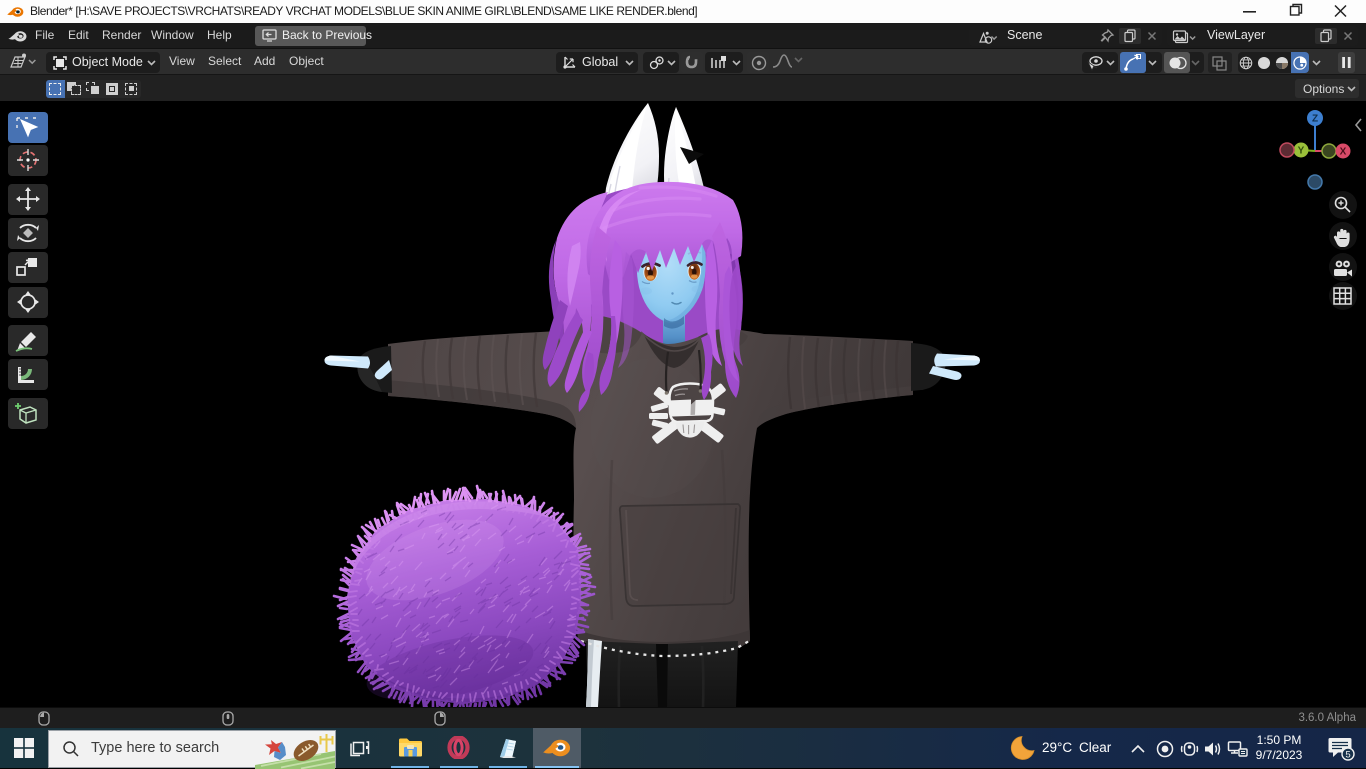 This screenshot has height=769, width=1366. Describe the element at coordinates (1347, 755) in the screenshot. I see `svg-text: 5` at that location.